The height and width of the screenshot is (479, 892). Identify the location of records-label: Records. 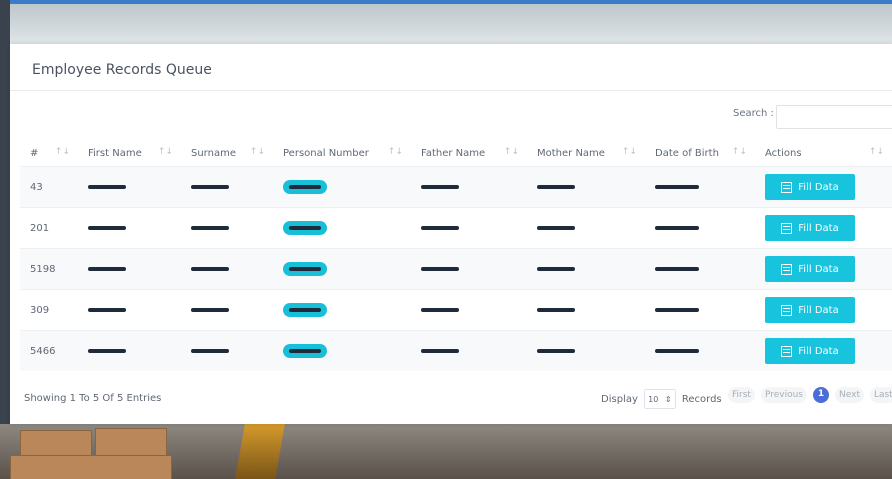
(701, 399).